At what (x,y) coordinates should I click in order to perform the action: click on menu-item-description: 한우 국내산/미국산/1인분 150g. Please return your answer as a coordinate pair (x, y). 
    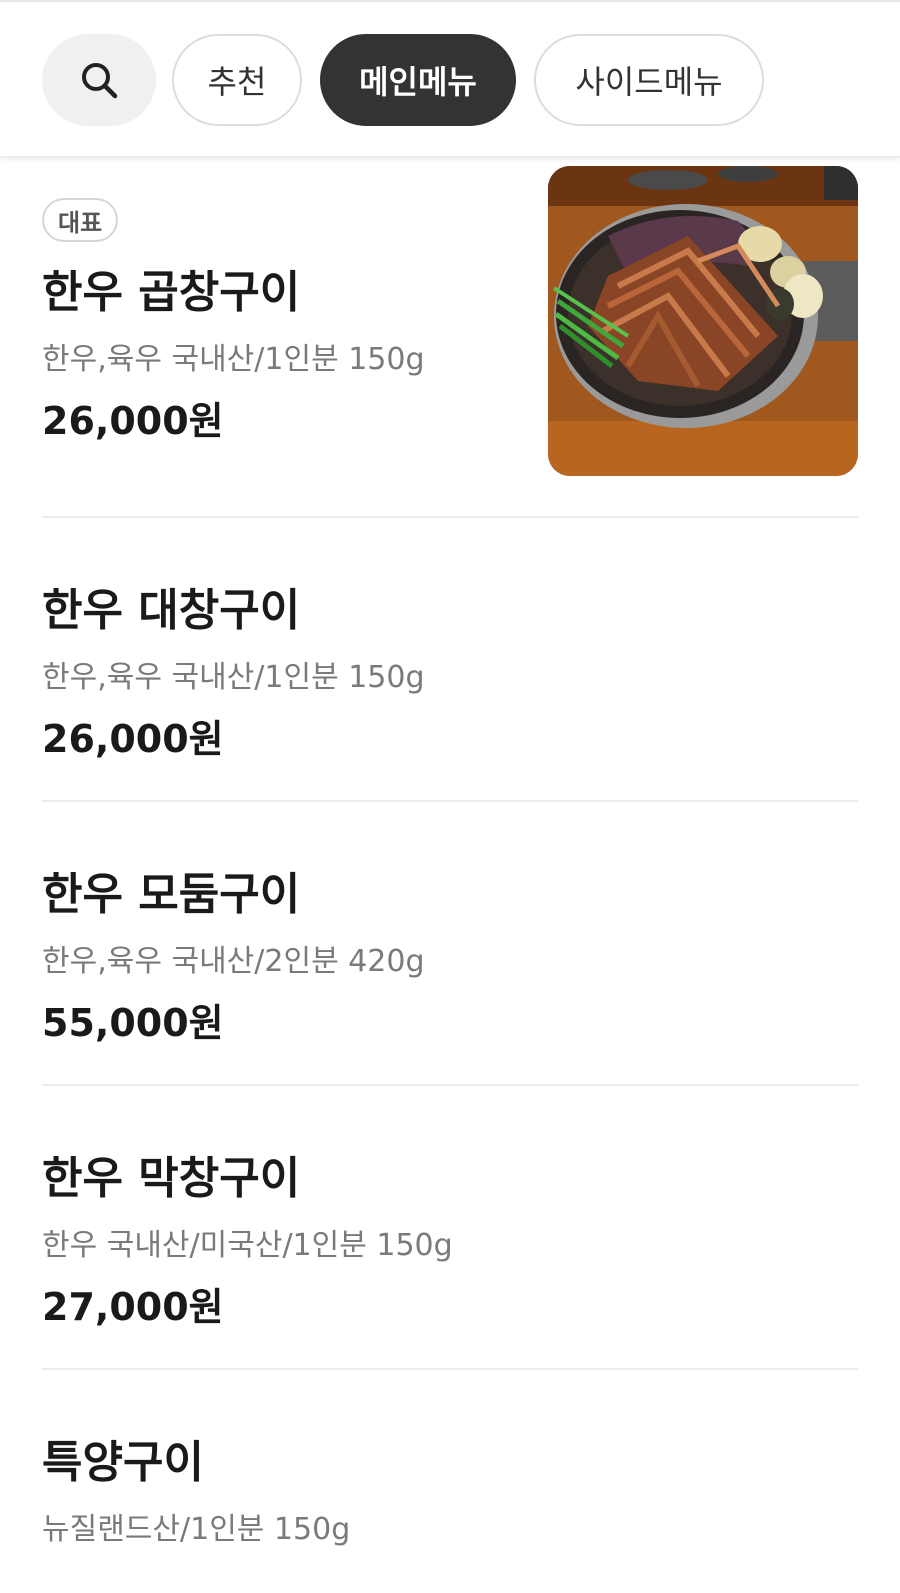
    Looking at the image, I should click on (247, 1245).